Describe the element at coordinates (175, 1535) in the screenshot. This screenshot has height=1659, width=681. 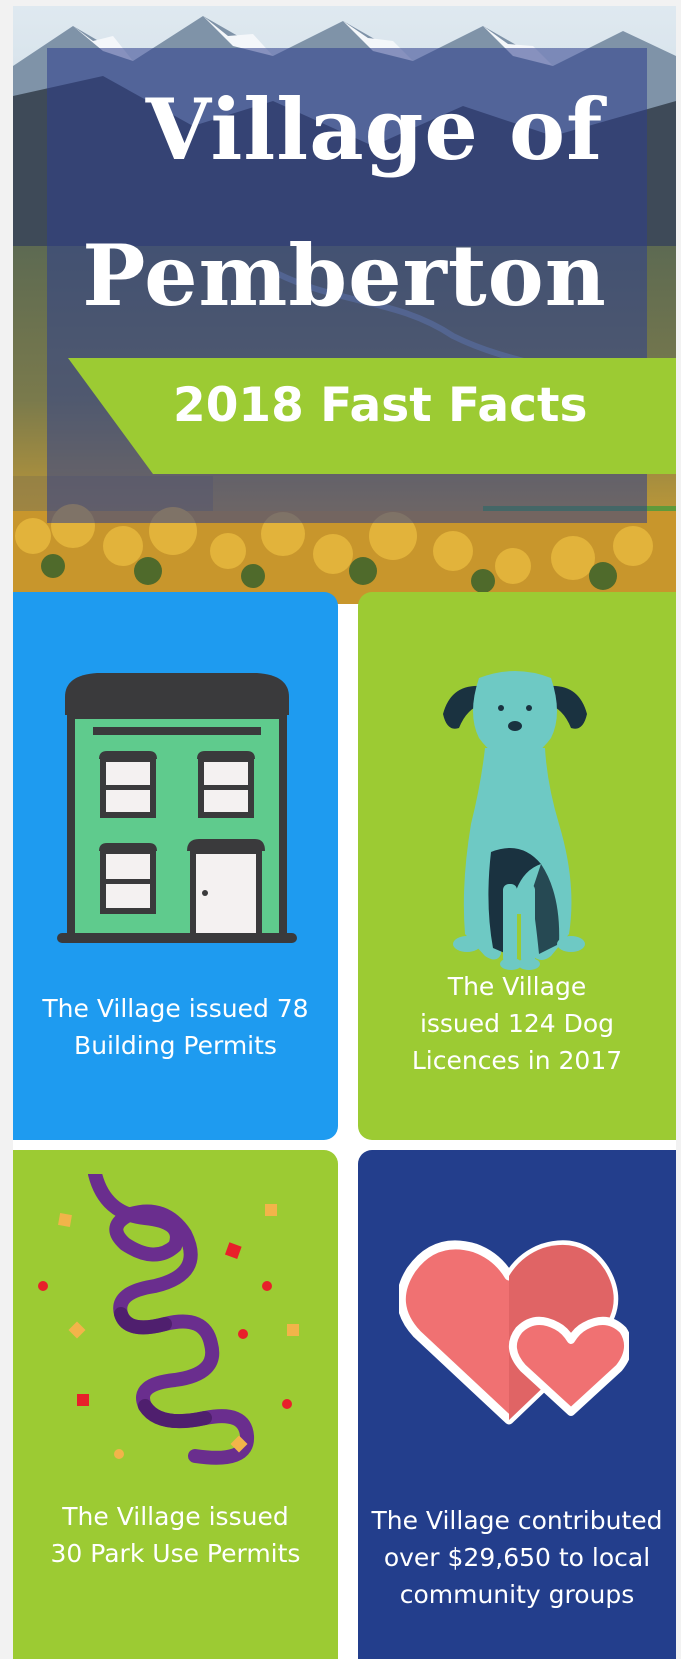
I see `fact-caption-park-permits: The Village issued 30 Park Use Permits` at that location.